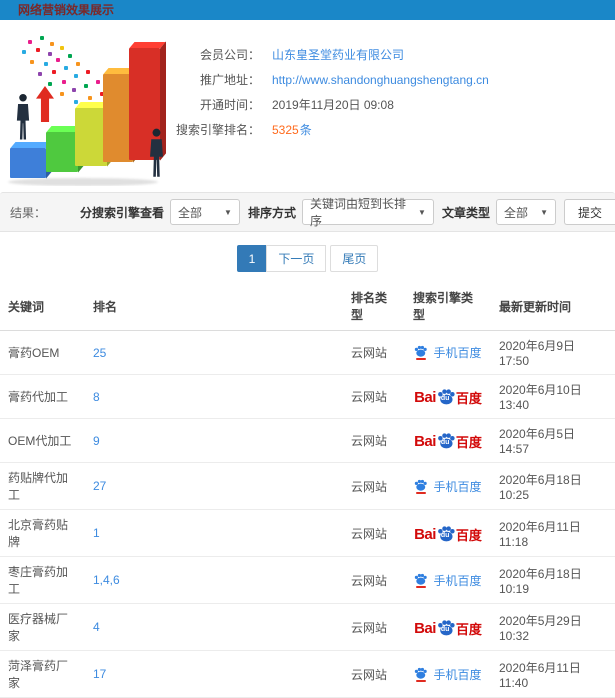 Image resolution: width=615 pixels, height=698 pixels. Describe the element at coordinates (307, 486) in the screenshot. I see `table-row: 药贴牌代加工 27 云网站 手机百度 2020年6月18日 10:25` at that location.